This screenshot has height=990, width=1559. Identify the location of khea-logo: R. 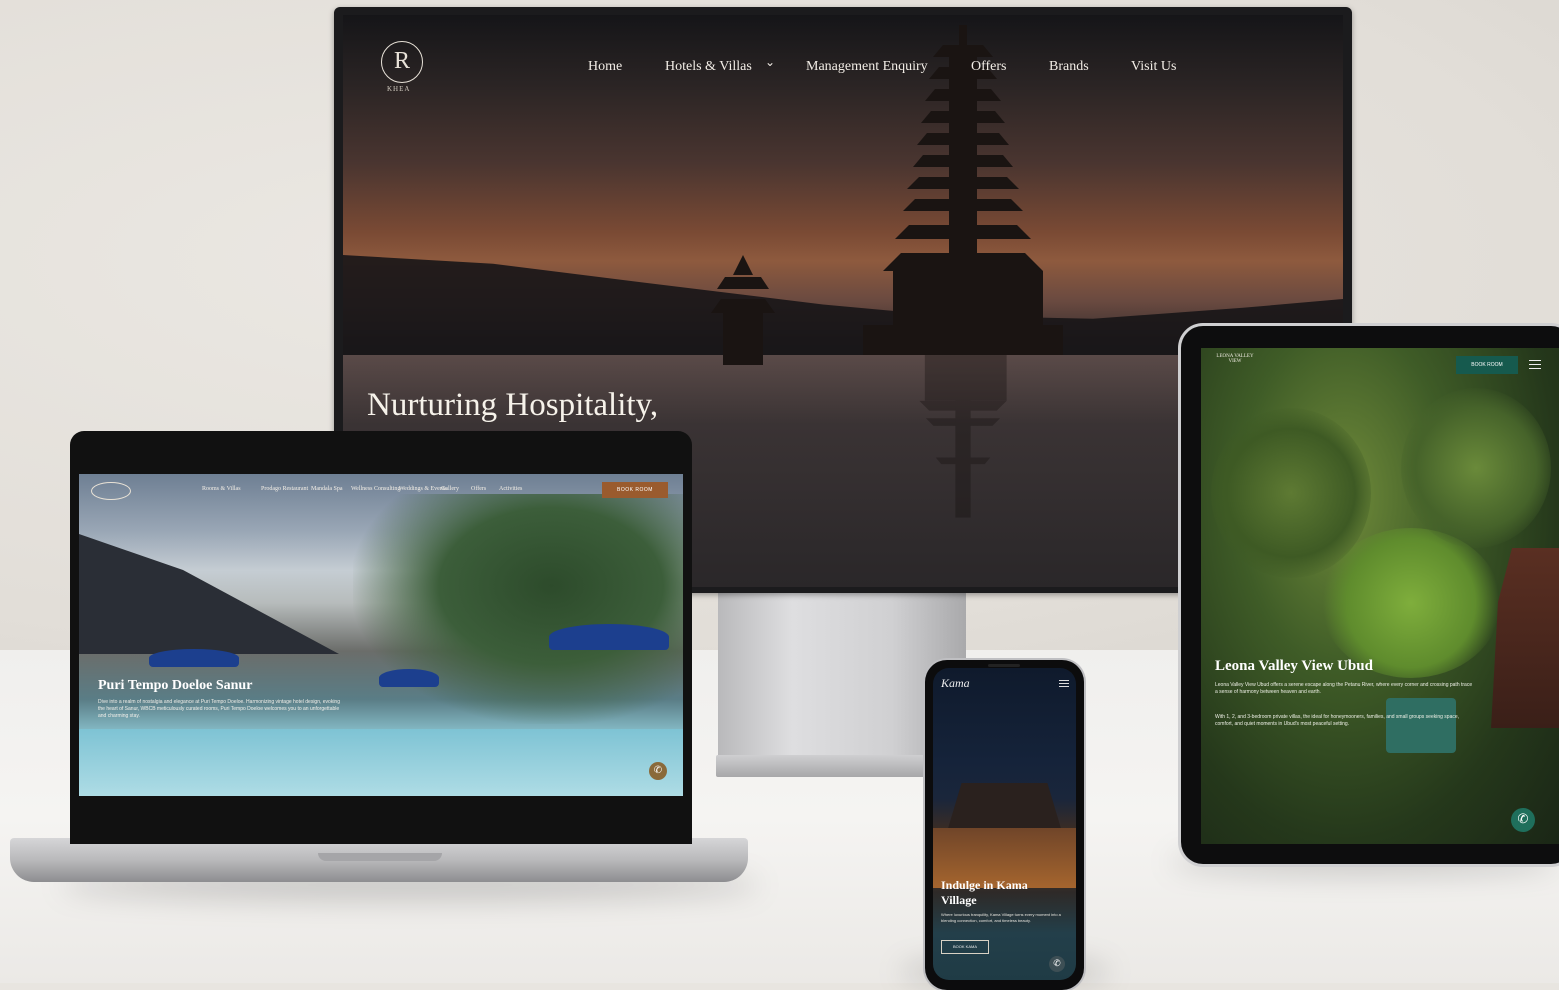
(402, 62).